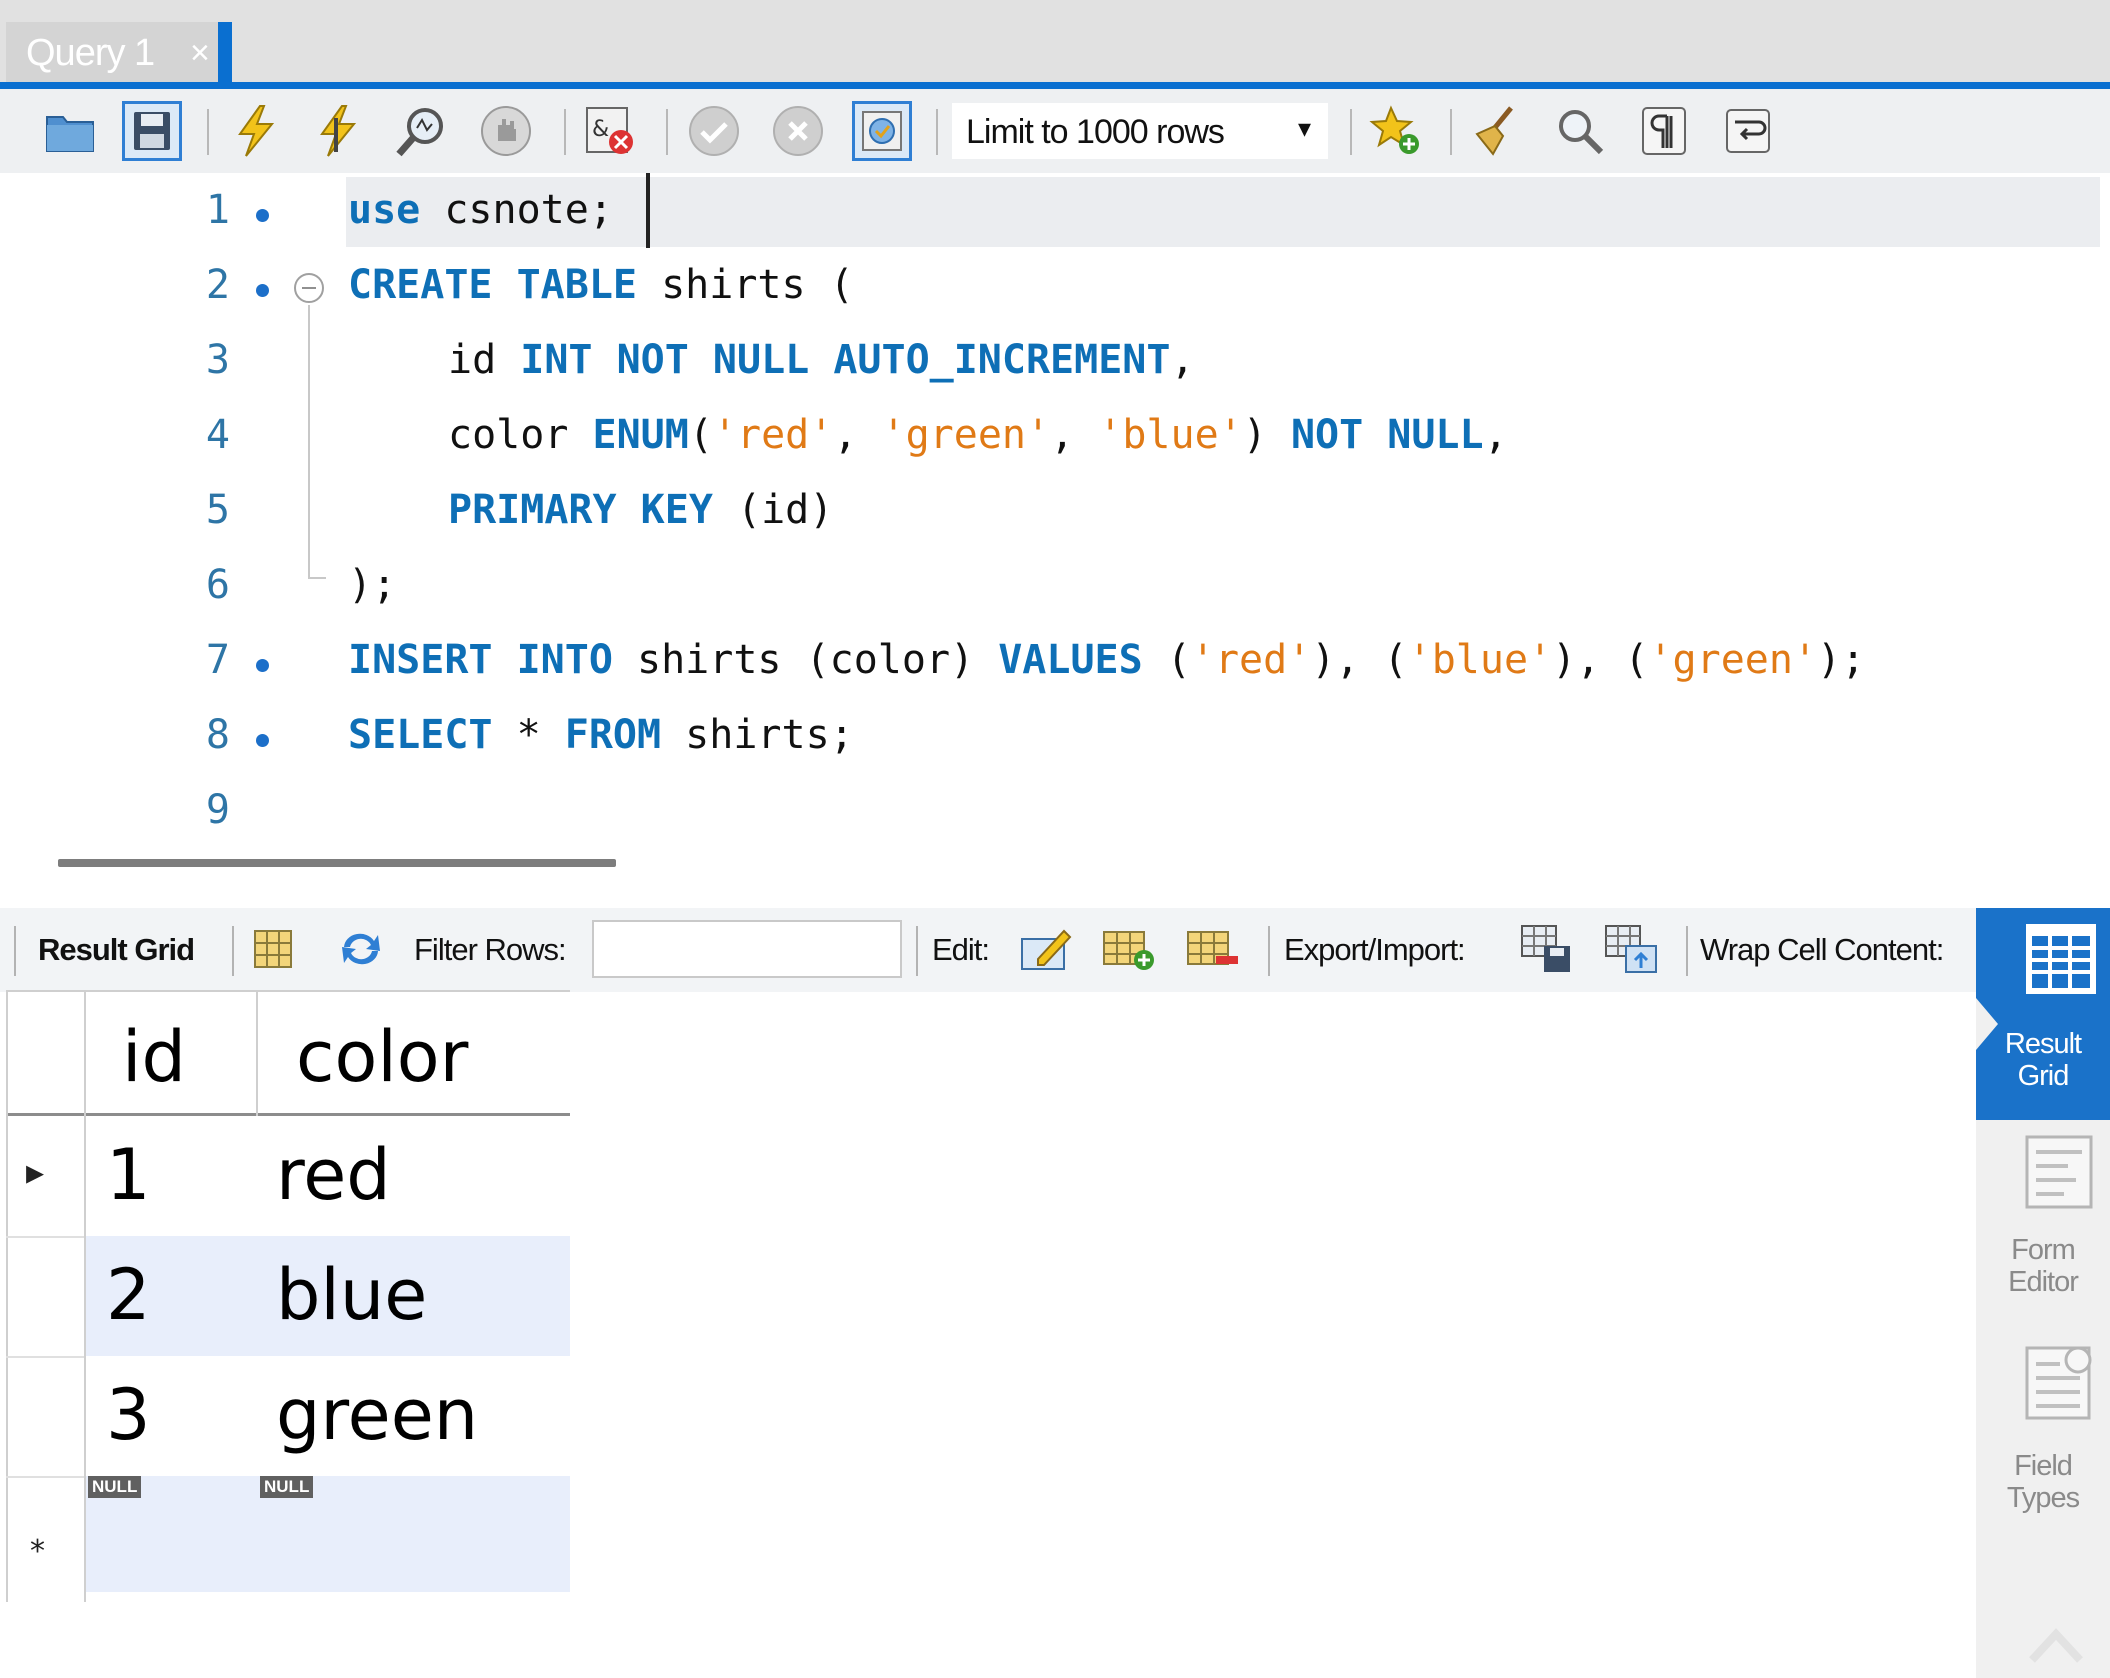  Describe the element at coordinates (217, 435) in the screenshot. I see `line-number: 4` at that location.